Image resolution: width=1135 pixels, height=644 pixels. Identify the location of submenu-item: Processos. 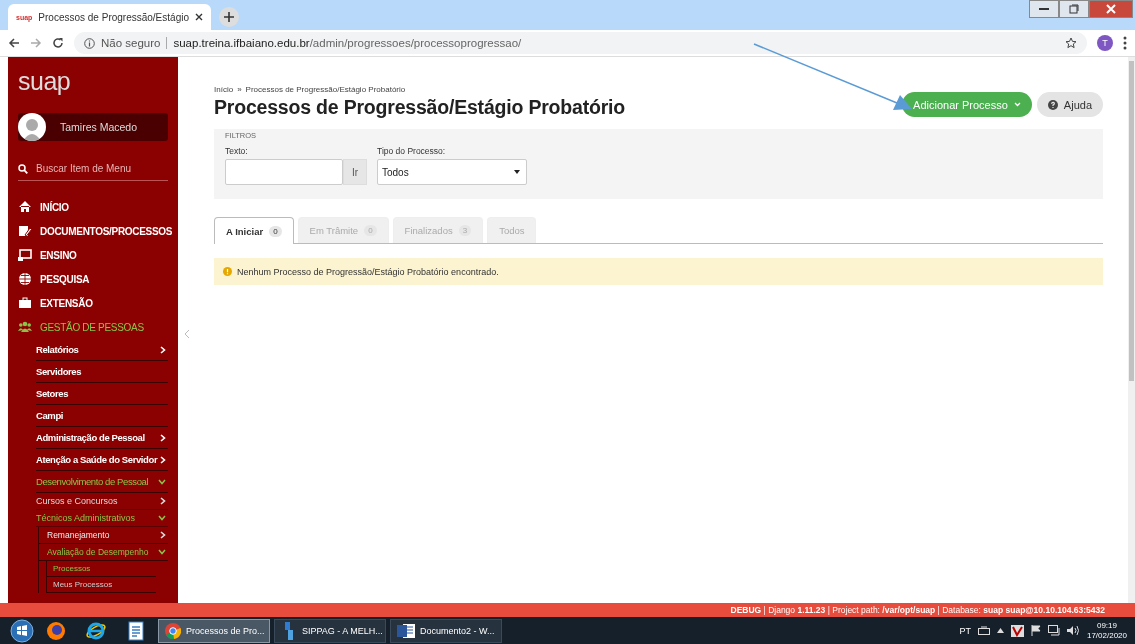
(101, 569).